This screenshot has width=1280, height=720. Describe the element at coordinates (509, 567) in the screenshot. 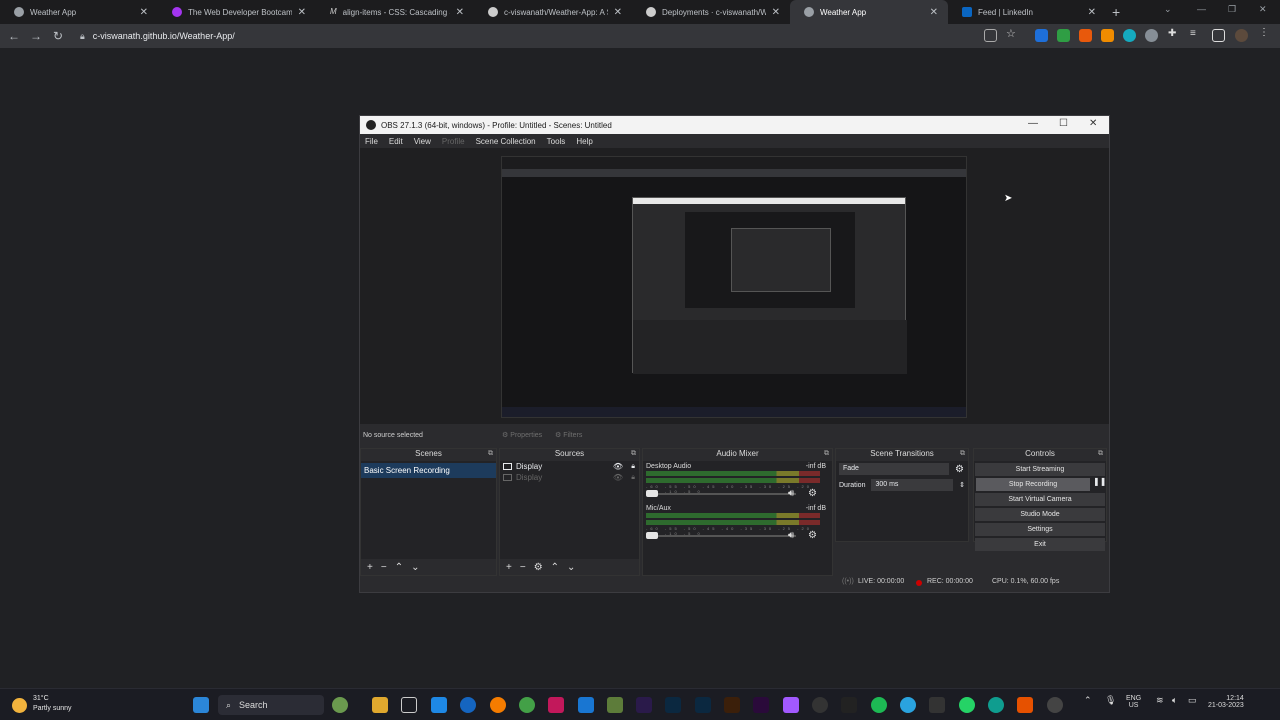

I see `add-source-icon: +` at that location.